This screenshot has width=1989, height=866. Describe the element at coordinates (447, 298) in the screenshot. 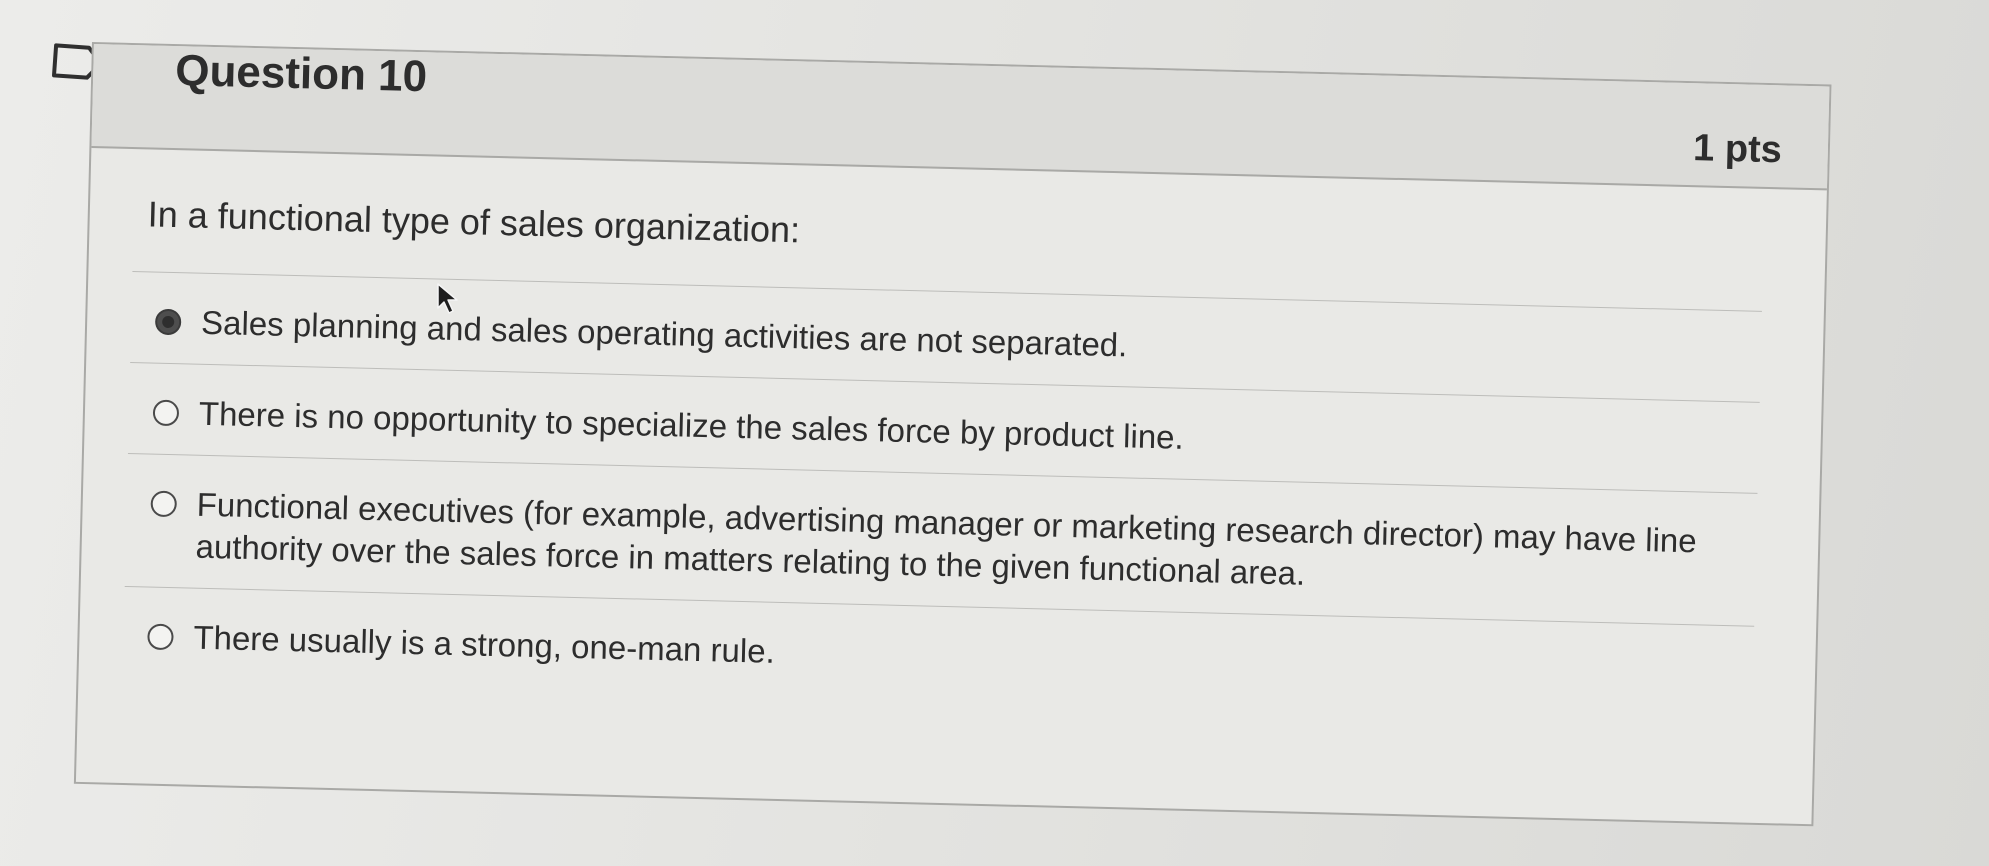

I see `mouse-cursor-icon` at that location.